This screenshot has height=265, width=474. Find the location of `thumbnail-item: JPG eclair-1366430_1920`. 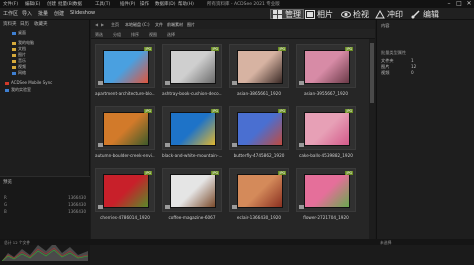

thumbnail-item: JPG eclair-1366430_1920 is located at coordinates (259, 195).